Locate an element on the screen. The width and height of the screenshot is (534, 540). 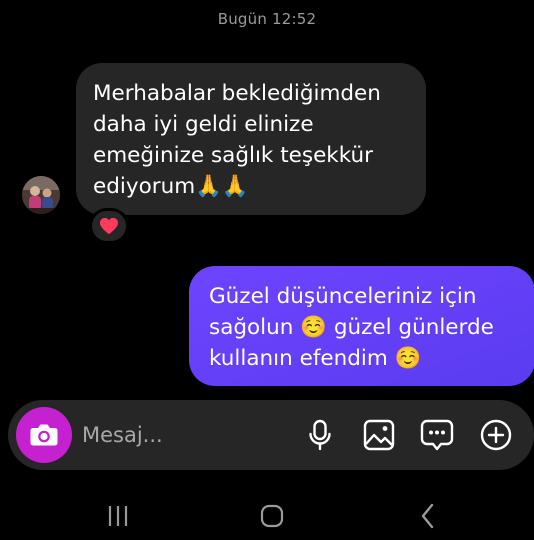
message-reaction is located at coordinates (109, 226).